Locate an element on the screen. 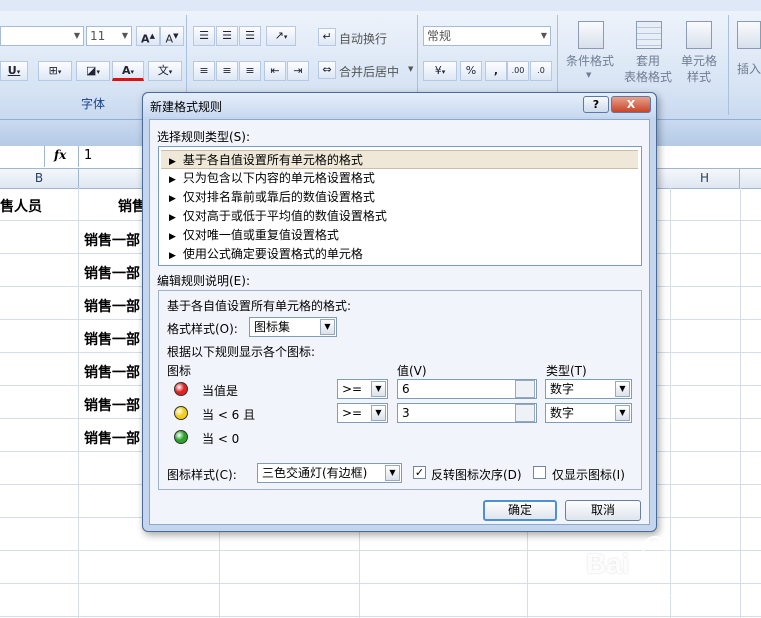 The height and width of the screenshot is (618, 761). watermark-brand: Bai is located at coordinates (608, 563).